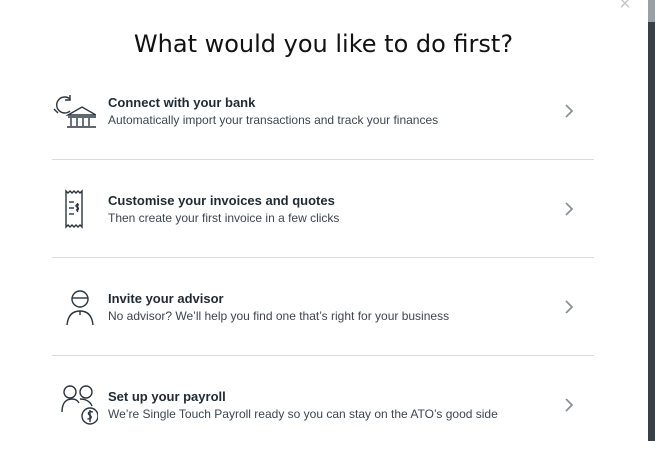 Image resolution: width=655 pixels, height=453 pixels. Describe the element at coordinates (167, 396) in the screenshot. I see `option-title: Set up your payroll` at that location.